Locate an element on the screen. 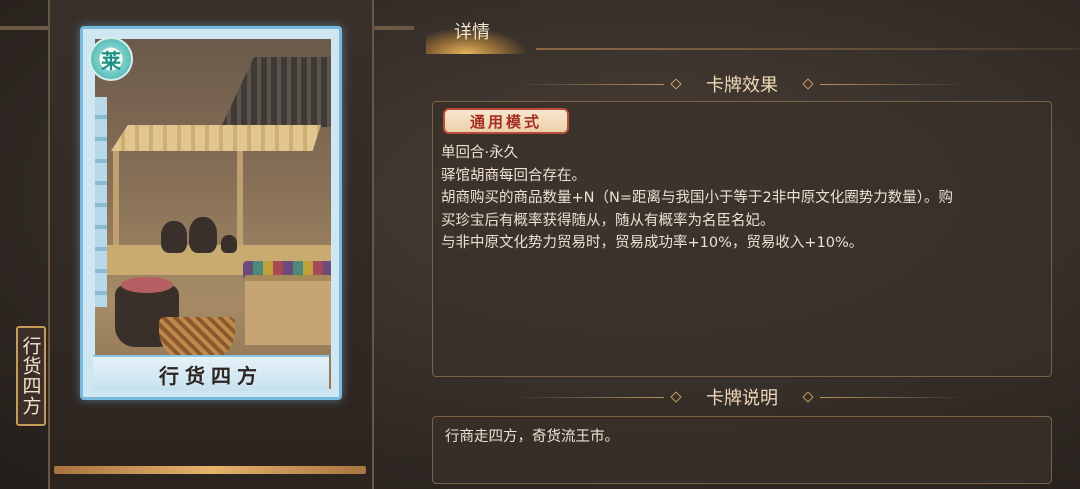 This screenshot has width=1080, height=489. card-side-name-tag: 行货四方 is located at coordinates (31, 376).